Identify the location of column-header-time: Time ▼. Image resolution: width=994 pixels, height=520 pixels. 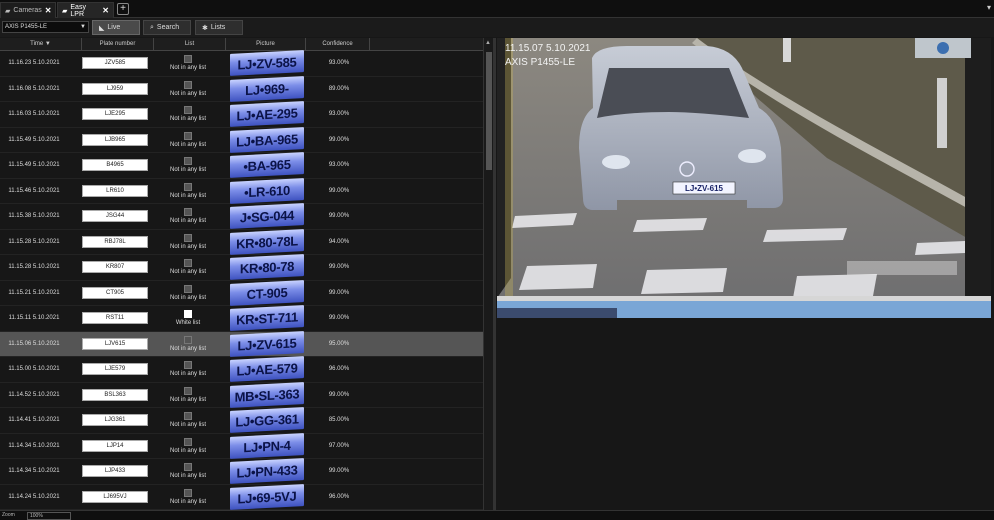
(41, 44).